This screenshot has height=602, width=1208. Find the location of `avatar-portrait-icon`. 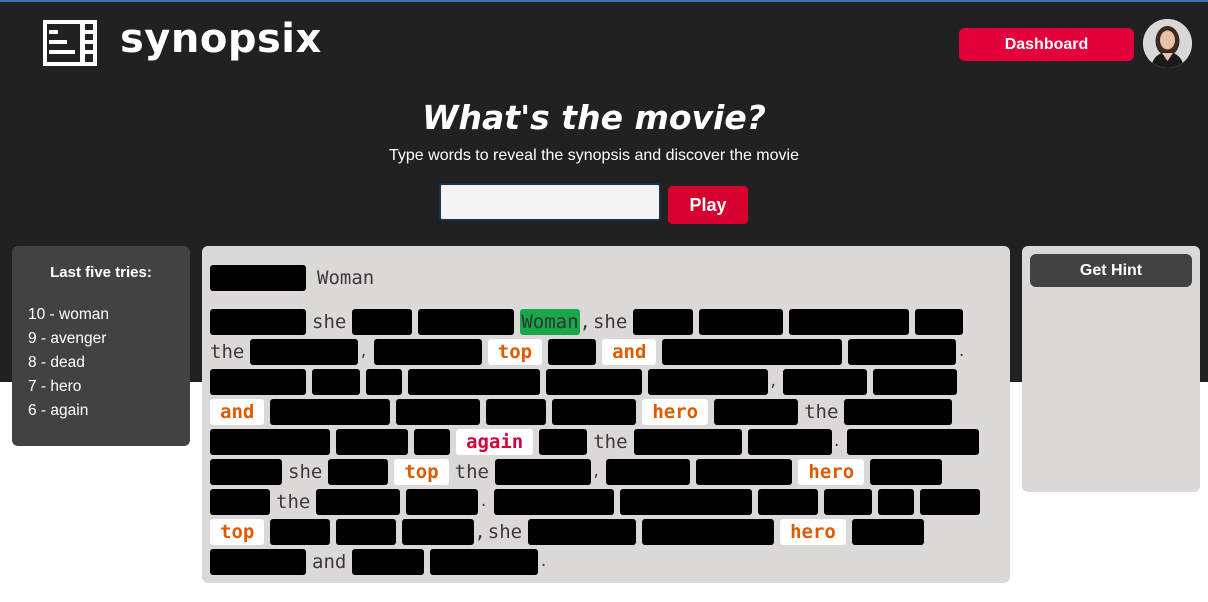

avatar-portrait-icon is located at coordinates (1167, 43).